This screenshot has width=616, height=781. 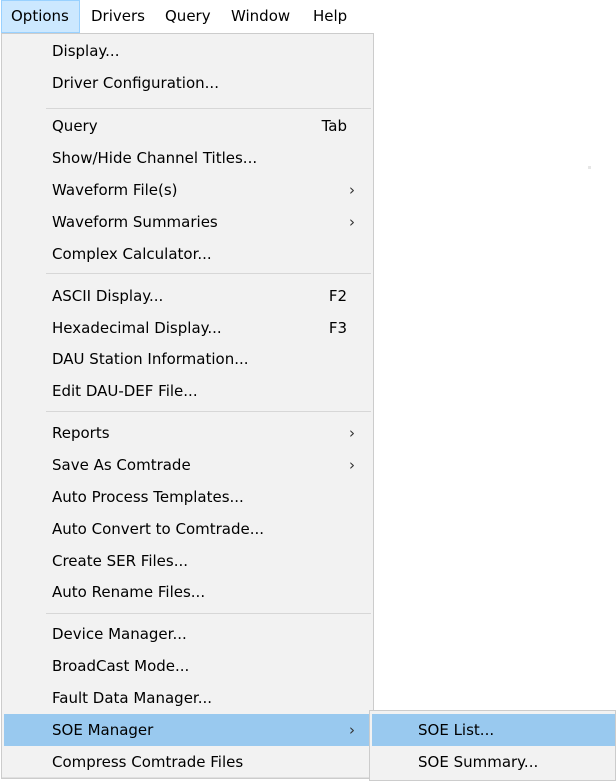 What do you see at coordinates (188, 190) in the screenshot?
I see `menu-item-waveform-files: Waveform File(s) ›` at bounding box center [188, 190].